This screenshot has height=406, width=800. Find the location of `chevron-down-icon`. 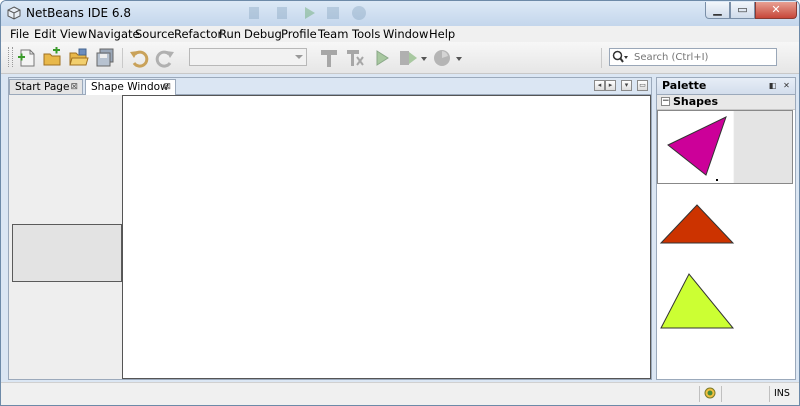

chevron-down-icon is located at coordinates (299, 57).